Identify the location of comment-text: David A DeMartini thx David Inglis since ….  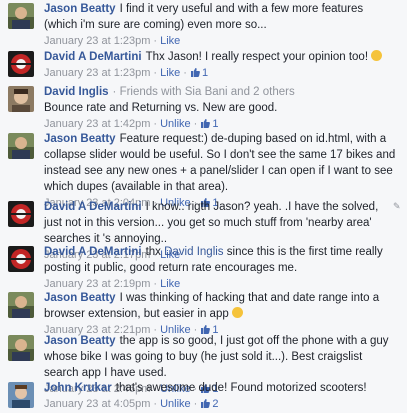
(221, 260).